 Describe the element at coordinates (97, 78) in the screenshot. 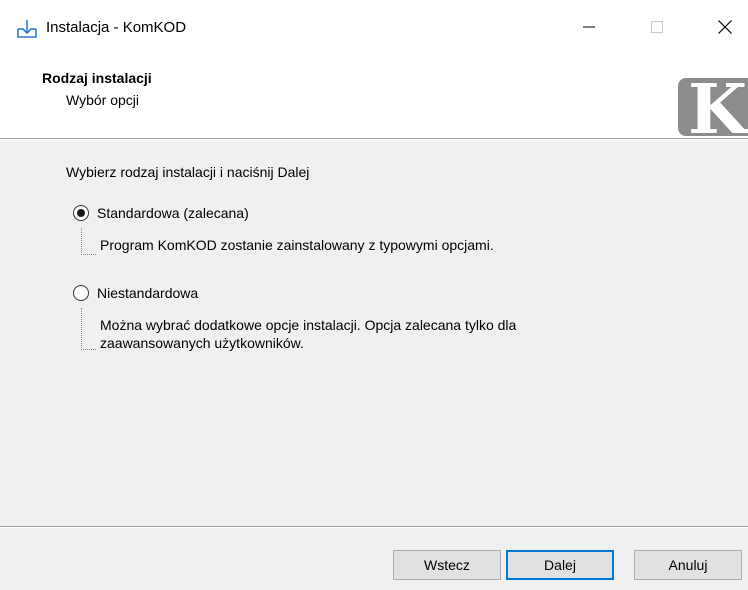

I see `page-title: Rodzaj instalacji` at that location.